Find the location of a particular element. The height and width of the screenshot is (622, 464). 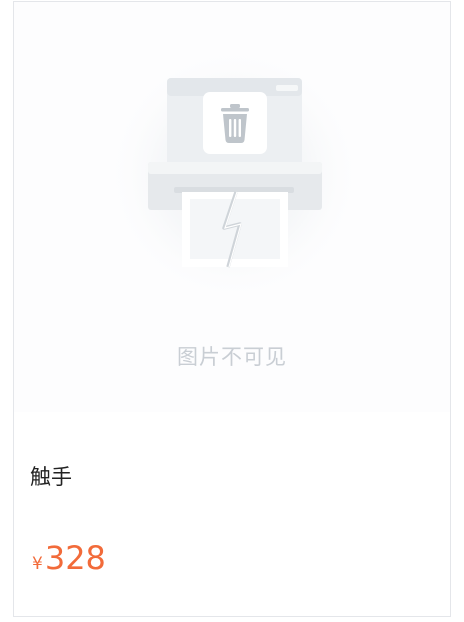

image-unavailable-text: 图片不可见 is located at coordinates (232, 357).